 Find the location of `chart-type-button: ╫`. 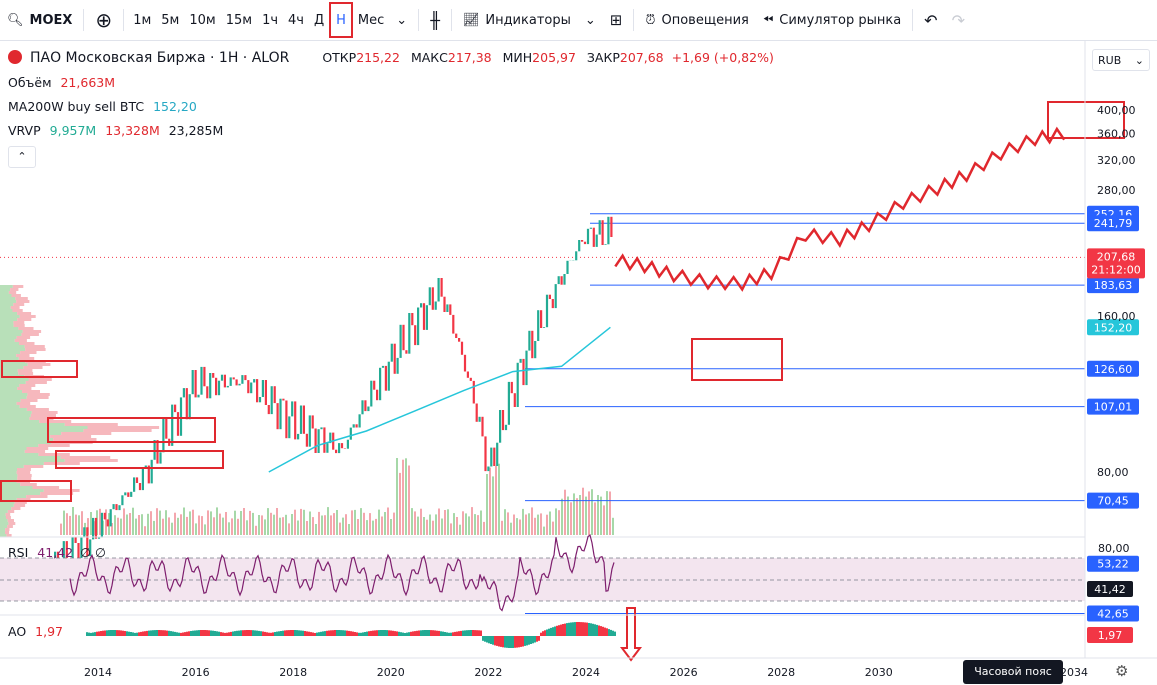

chart-type-button: ╫ is located at coordinates (435, 20).